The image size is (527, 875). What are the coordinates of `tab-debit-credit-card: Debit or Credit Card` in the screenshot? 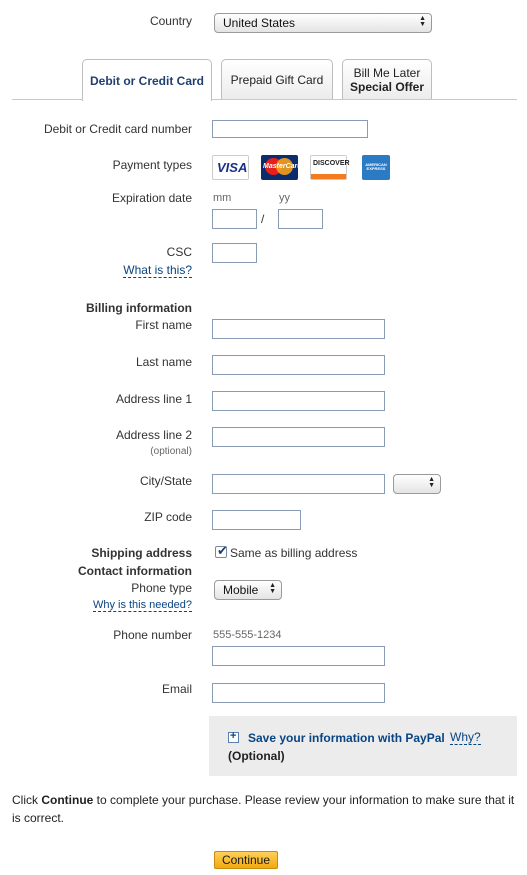 It's located at (147, 80).